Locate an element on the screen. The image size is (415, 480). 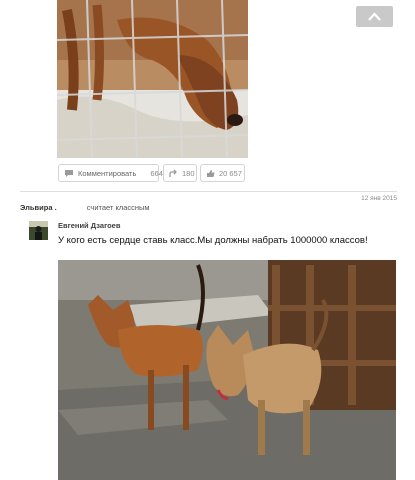
speech-bubble-icon is located at coordinates (69, 173).